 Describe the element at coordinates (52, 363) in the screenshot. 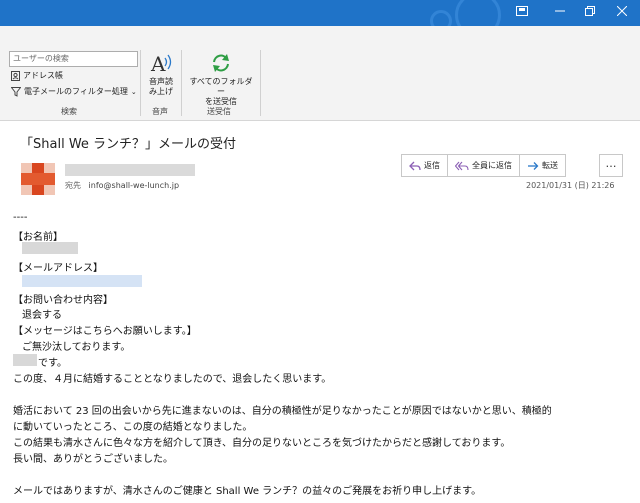

I see `body-desu: です。` at that location.